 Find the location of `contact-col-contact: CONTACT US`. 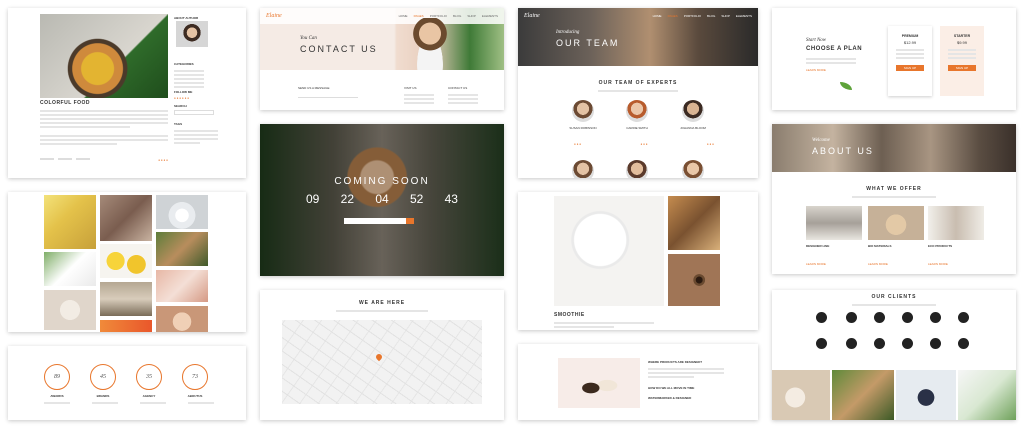

contact-col-contact: CONTACT US is located at coordinates (458, 88).